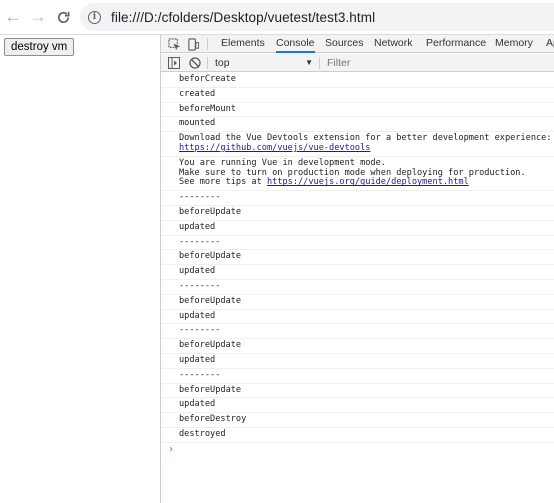  Describe the element at coordinates (550, 44) in the screenshot. I see `tab-ap: Ap` at that location.